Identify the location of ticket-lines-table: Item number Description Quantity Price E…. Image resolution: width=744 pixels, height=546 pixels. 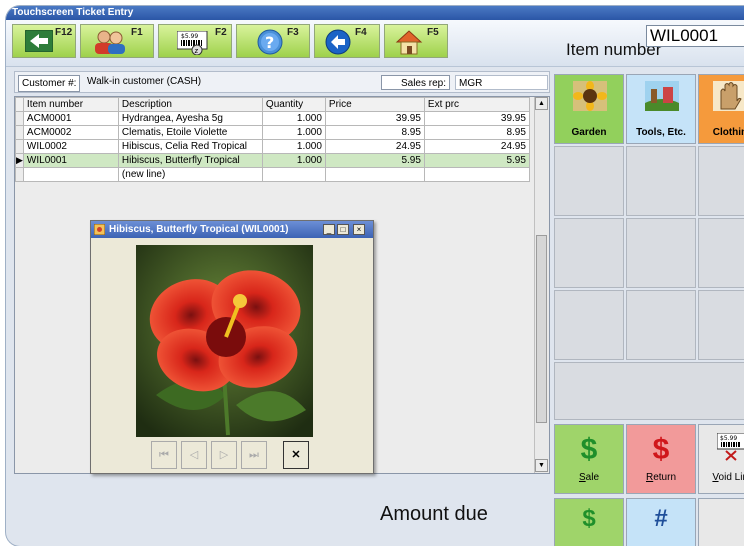
(272, 139).